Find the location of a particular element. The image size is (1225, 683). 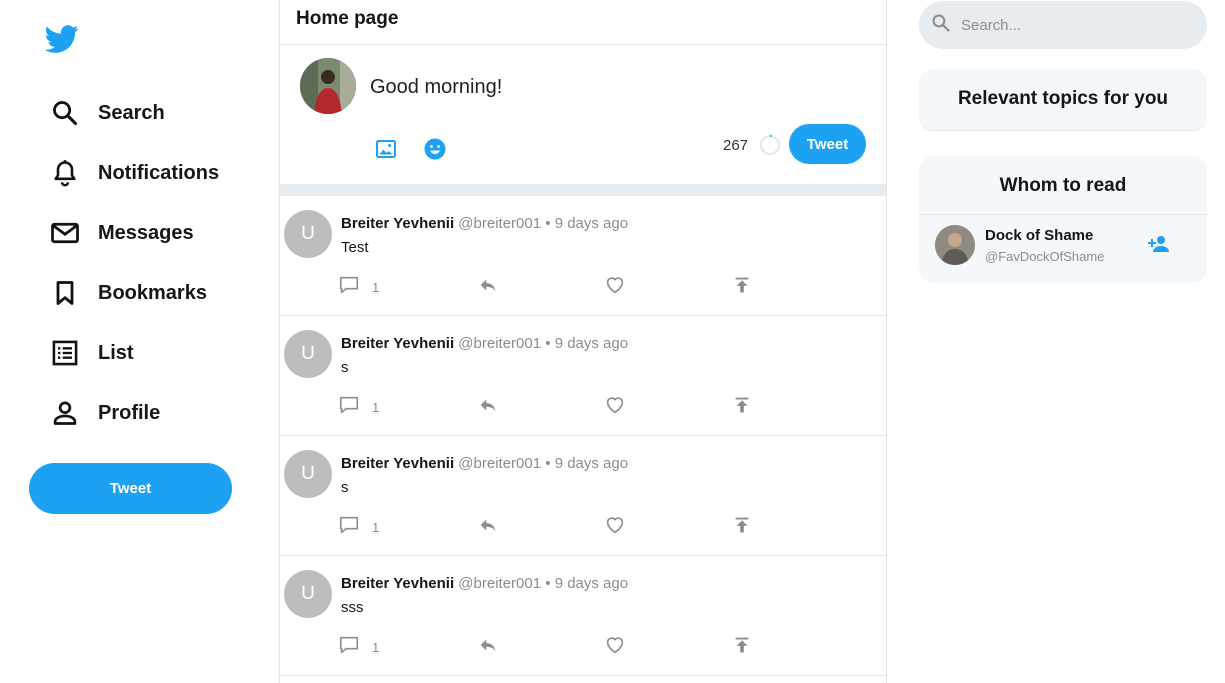

nav-label: Search is located at coordinates (131, 112).